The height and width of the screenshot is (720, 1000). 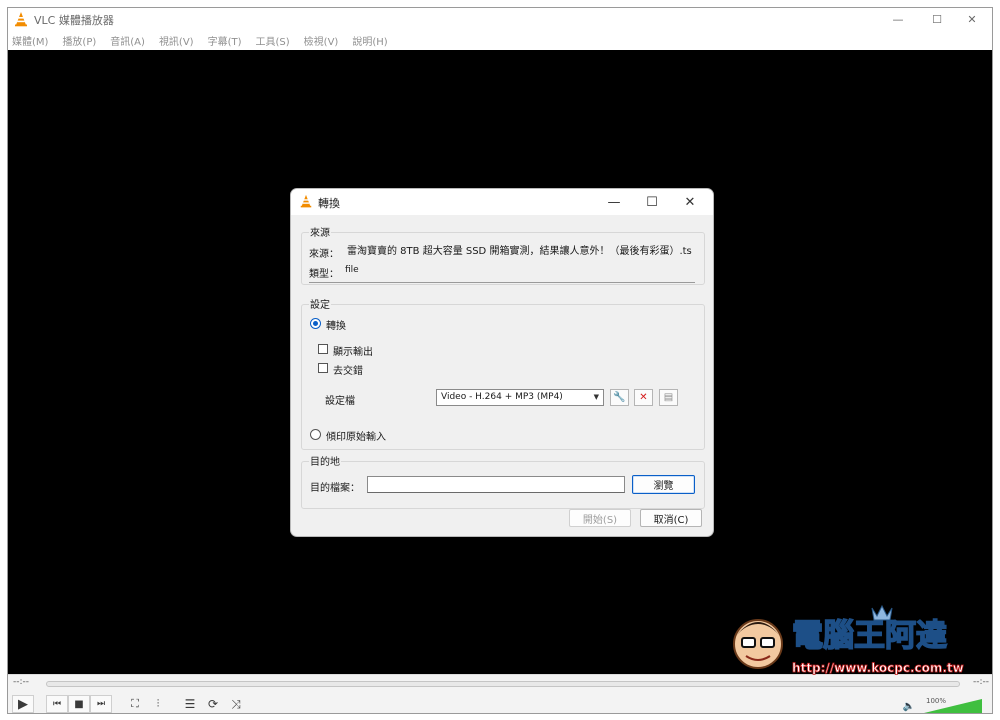 I want to click on watermark-url: http://www.kocpc.com.tw, so click(x=878, y=668).